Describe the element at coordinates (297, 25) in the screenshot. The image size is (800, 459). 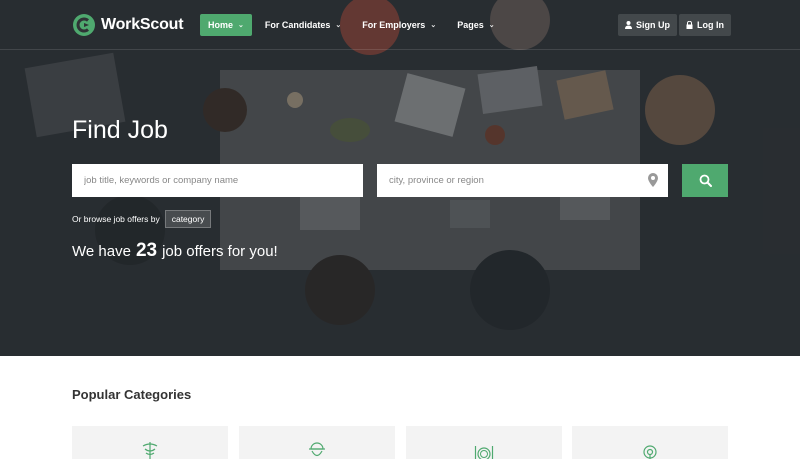
I see `nav-item-label: For Candidates` at that location.